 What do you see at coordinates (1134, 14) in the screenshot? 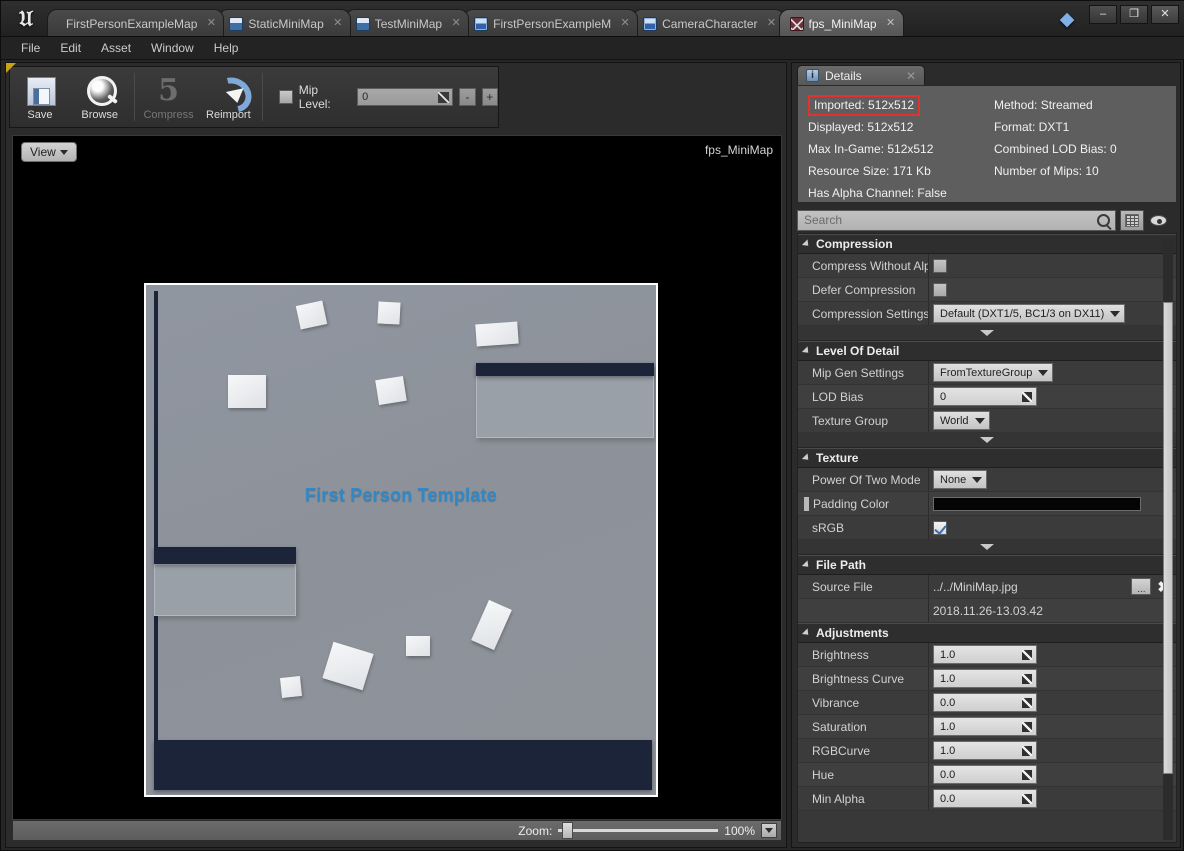
I see `maximize-button: ❐` at bounding box center [1134, 14].